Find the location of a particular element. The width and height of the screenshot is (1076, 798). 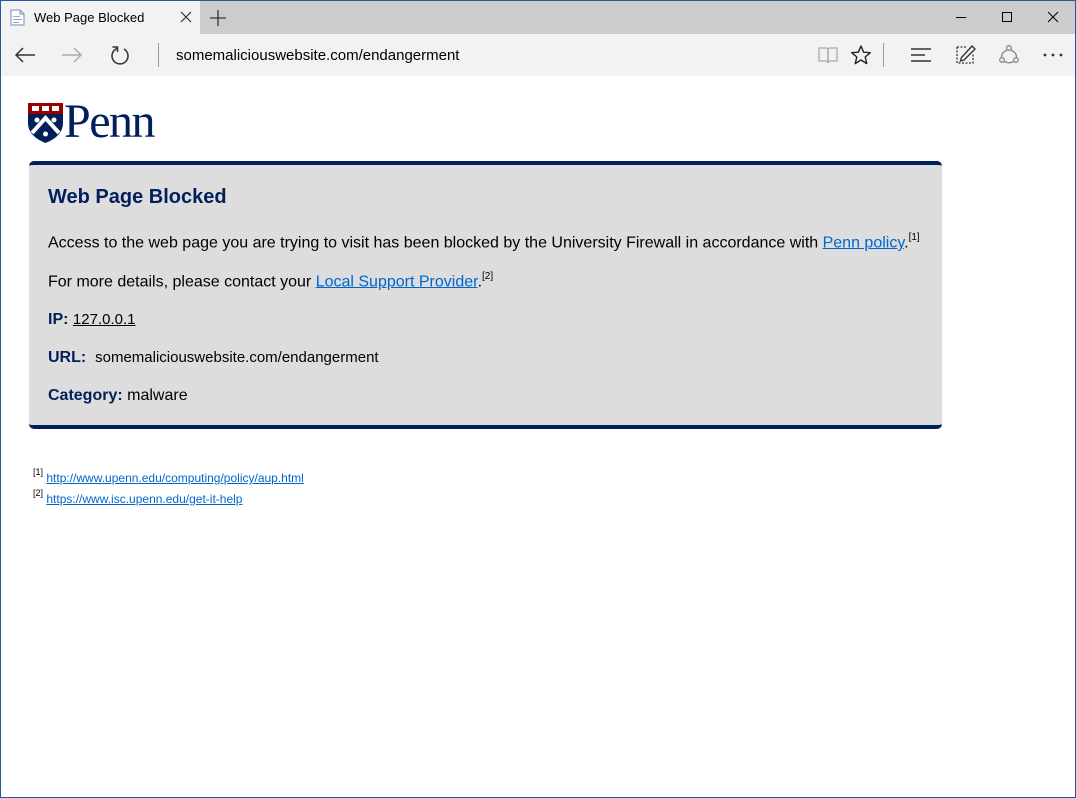

web-note-icon is located at coordinates (966, 54).